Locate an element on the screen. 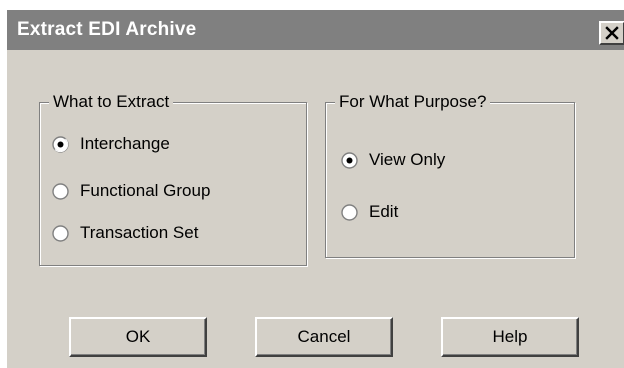  close-button is located at coordinates (611, 33).